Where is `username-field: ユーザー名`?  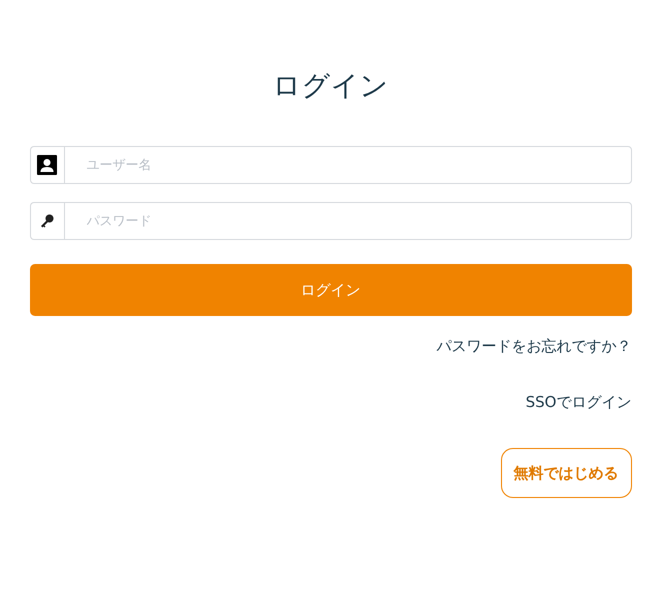
username-field: ユーザー名 is located at coordinates (348, 165).